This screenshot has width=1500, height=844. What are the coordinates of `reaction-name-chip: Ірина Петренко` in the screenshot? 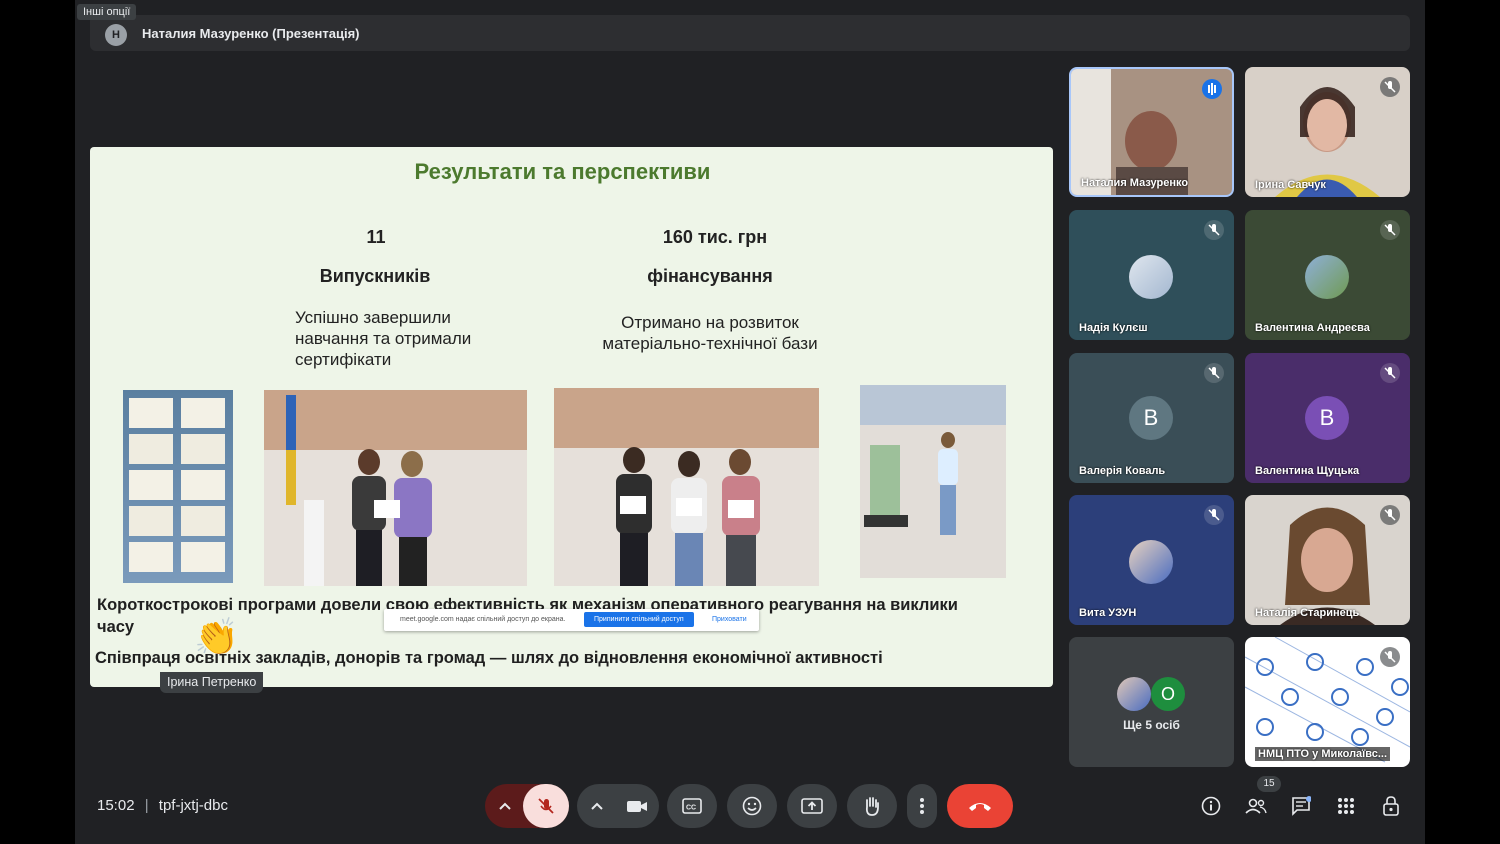 It's located at (212, 682).